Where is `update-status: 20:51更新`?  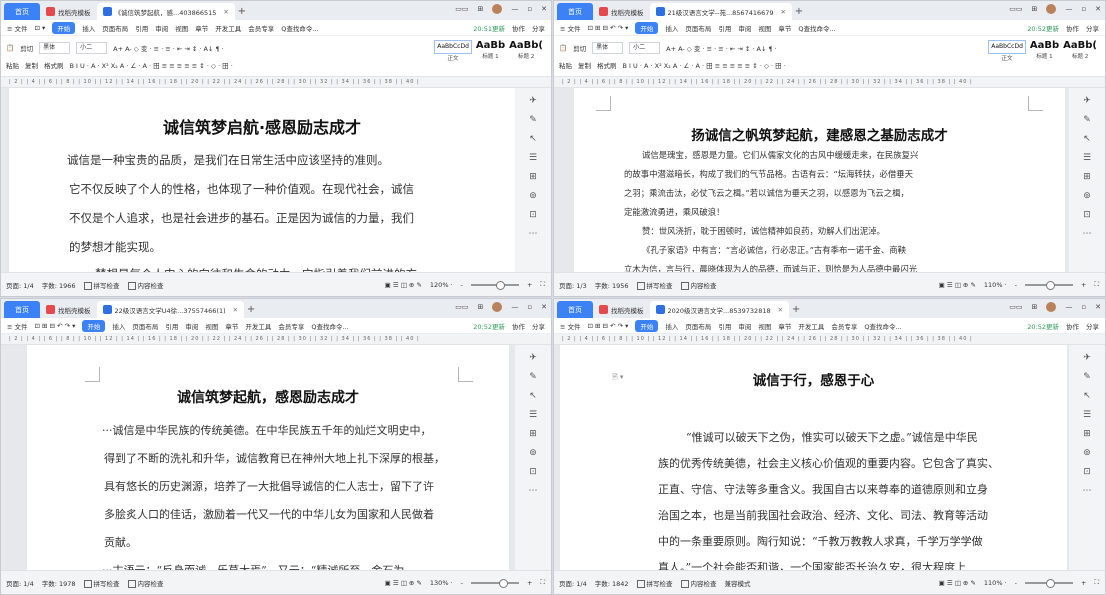
update-status: 20:51更新 is located at coordinates (489, 28).